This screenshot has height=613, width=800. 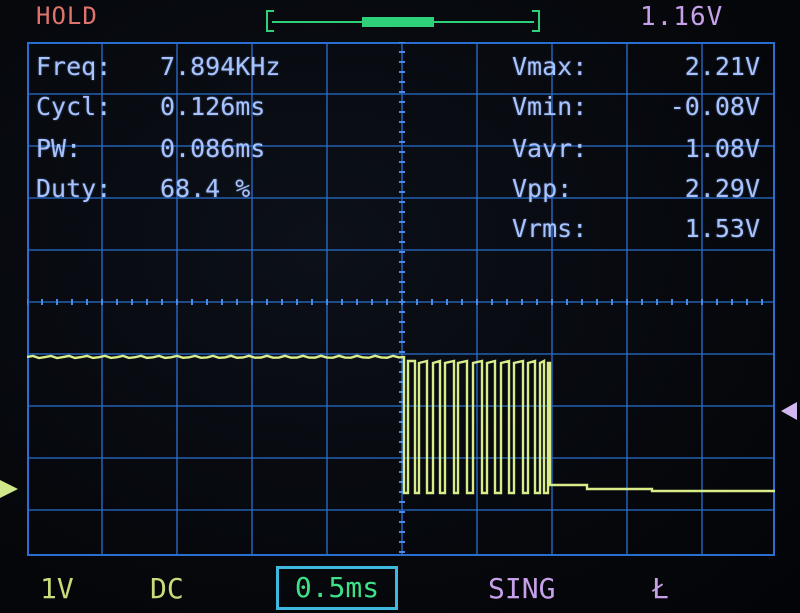 I want to click on ground-marker-icon, so click(x=9, y=489).